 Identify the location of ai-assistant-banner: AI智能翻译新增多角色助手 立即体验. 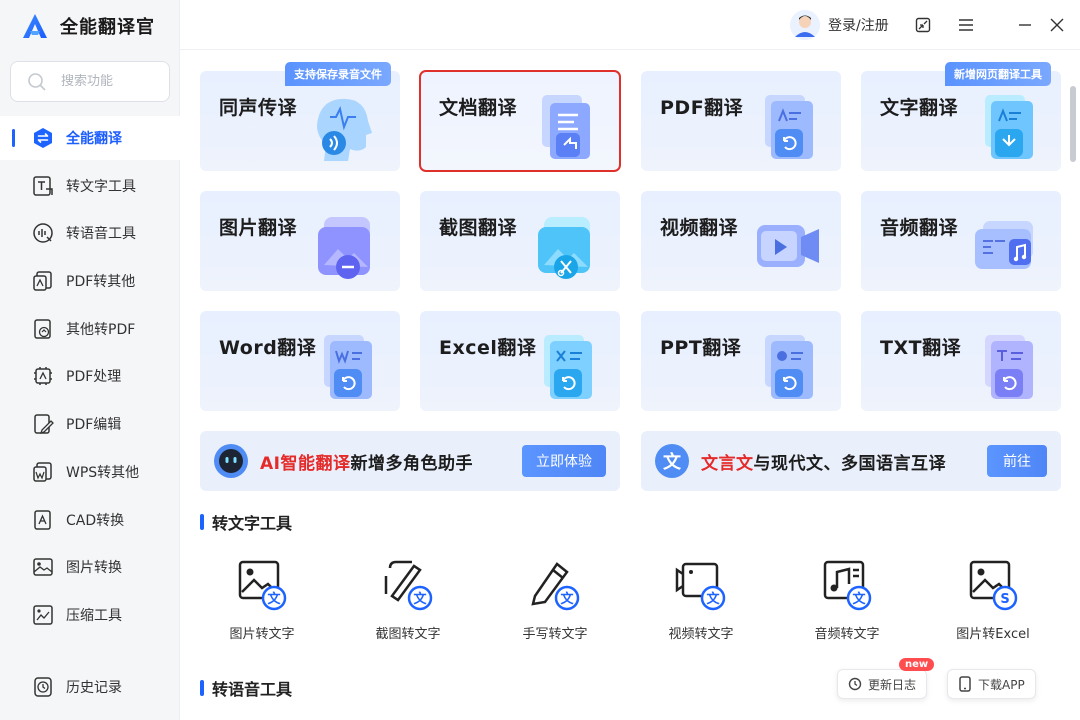
(410, 461).